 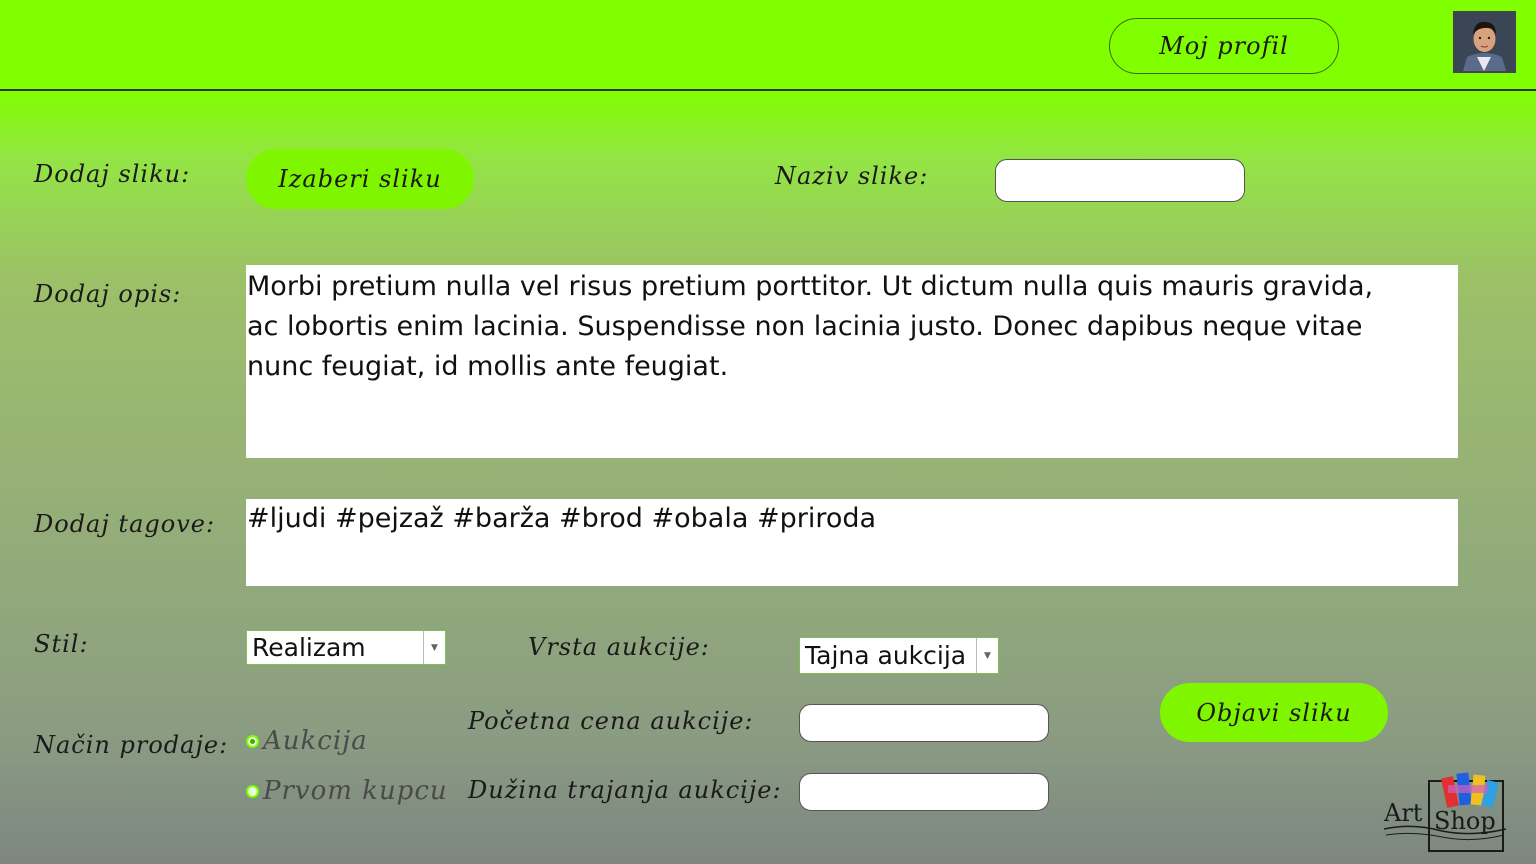 I want to click on image-name-label: Naziv slike:, so click(x=852, y=176).